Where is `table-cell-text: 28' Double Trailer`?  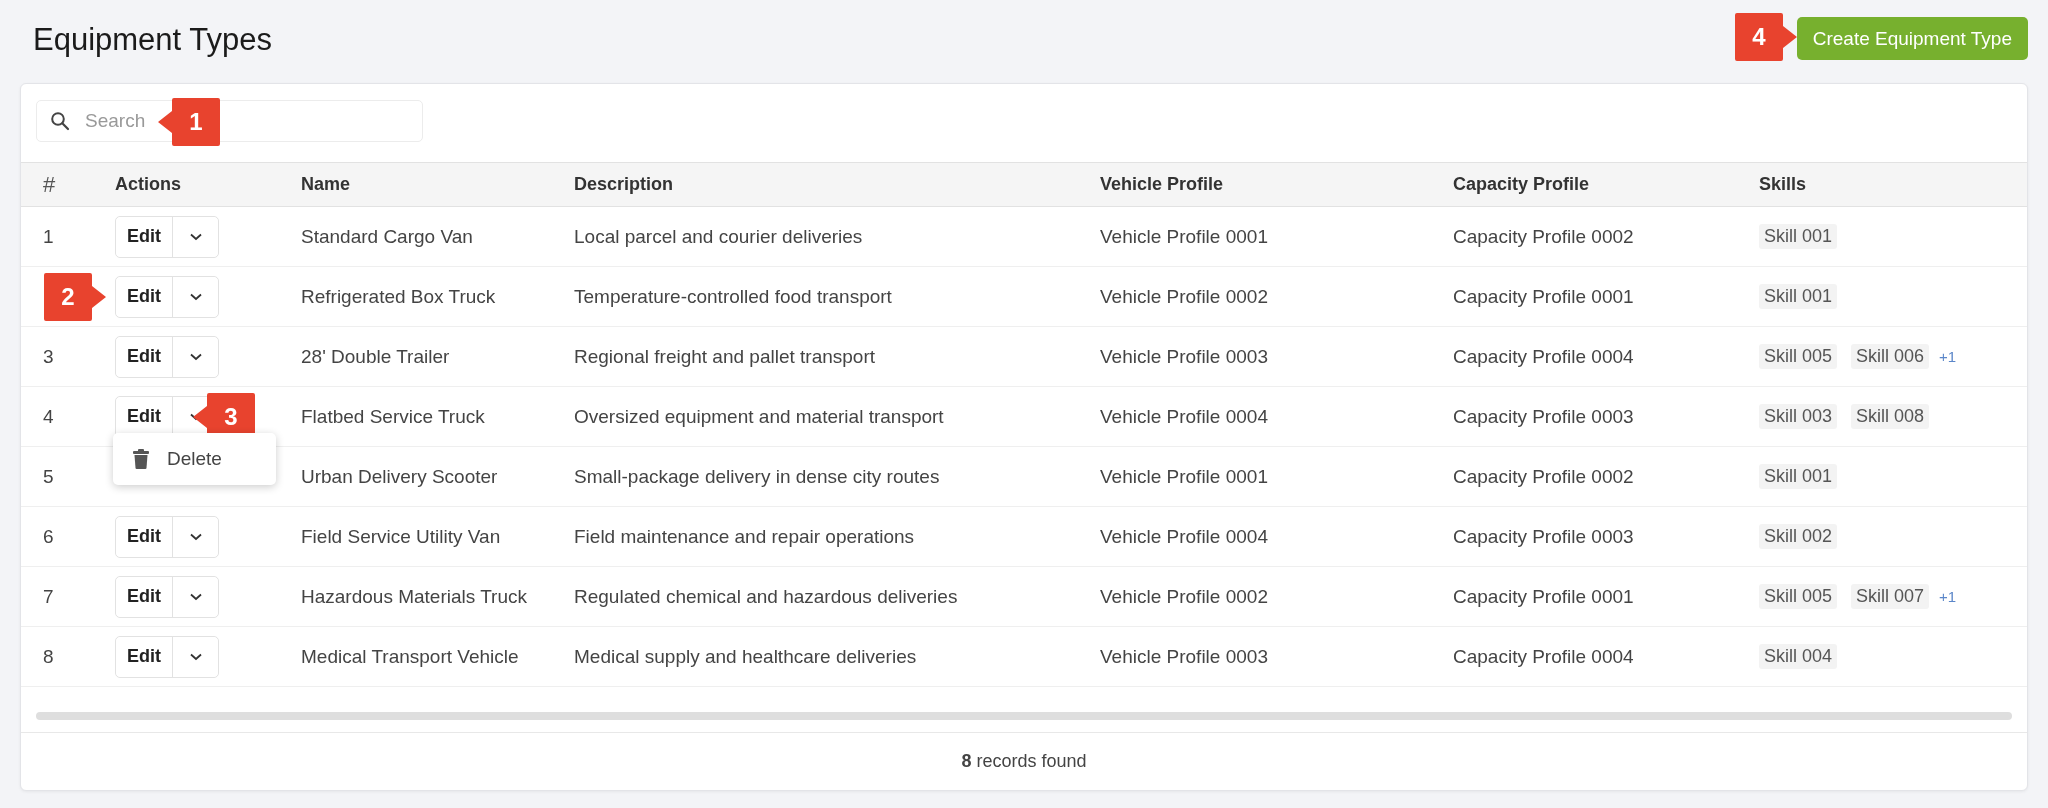
table-cell-text: 28' Double Trailer is located at coordinates (376, 356).